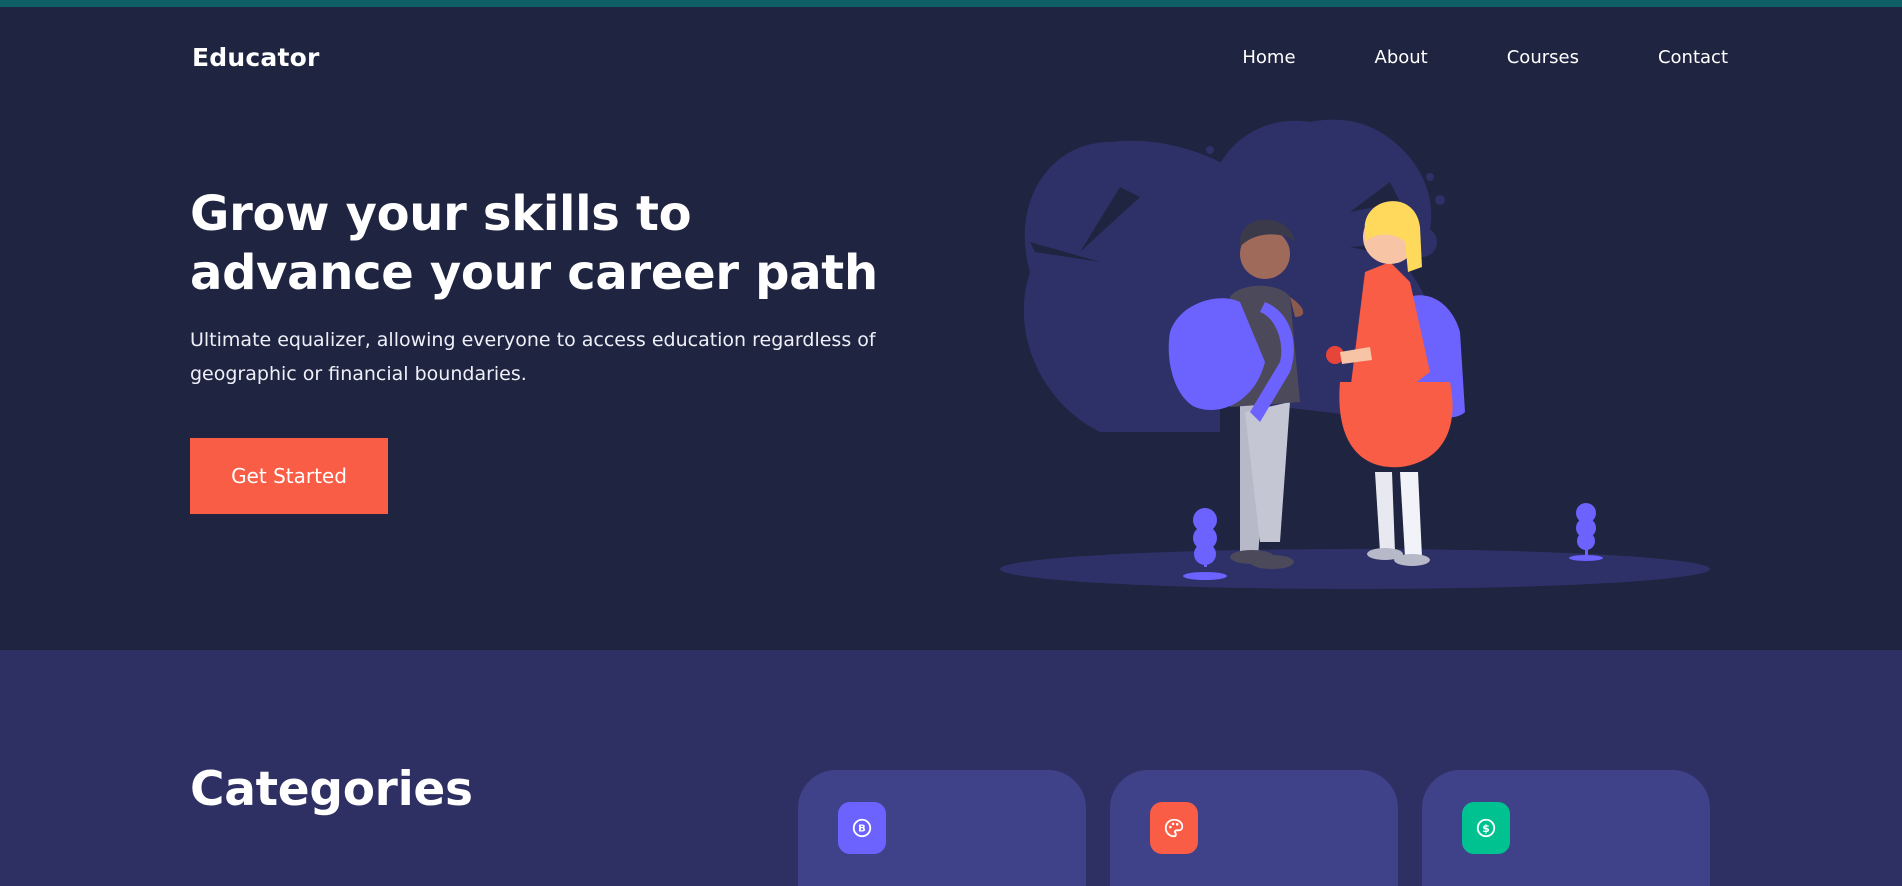  What do you see at coordinates (256, 57) in the screenshot?
I see `brand-logo: Educator` at bounding box center [256, 57].